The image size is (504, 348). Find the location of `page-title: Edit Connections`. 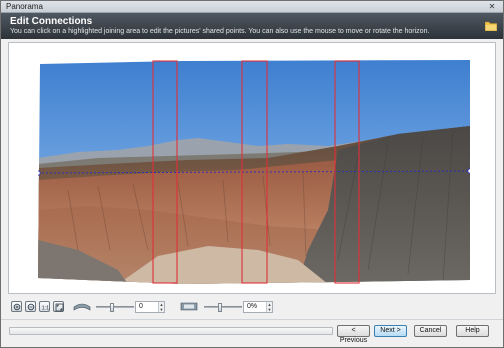

page-title: Edit Connections is located at coordinates (51, 21).